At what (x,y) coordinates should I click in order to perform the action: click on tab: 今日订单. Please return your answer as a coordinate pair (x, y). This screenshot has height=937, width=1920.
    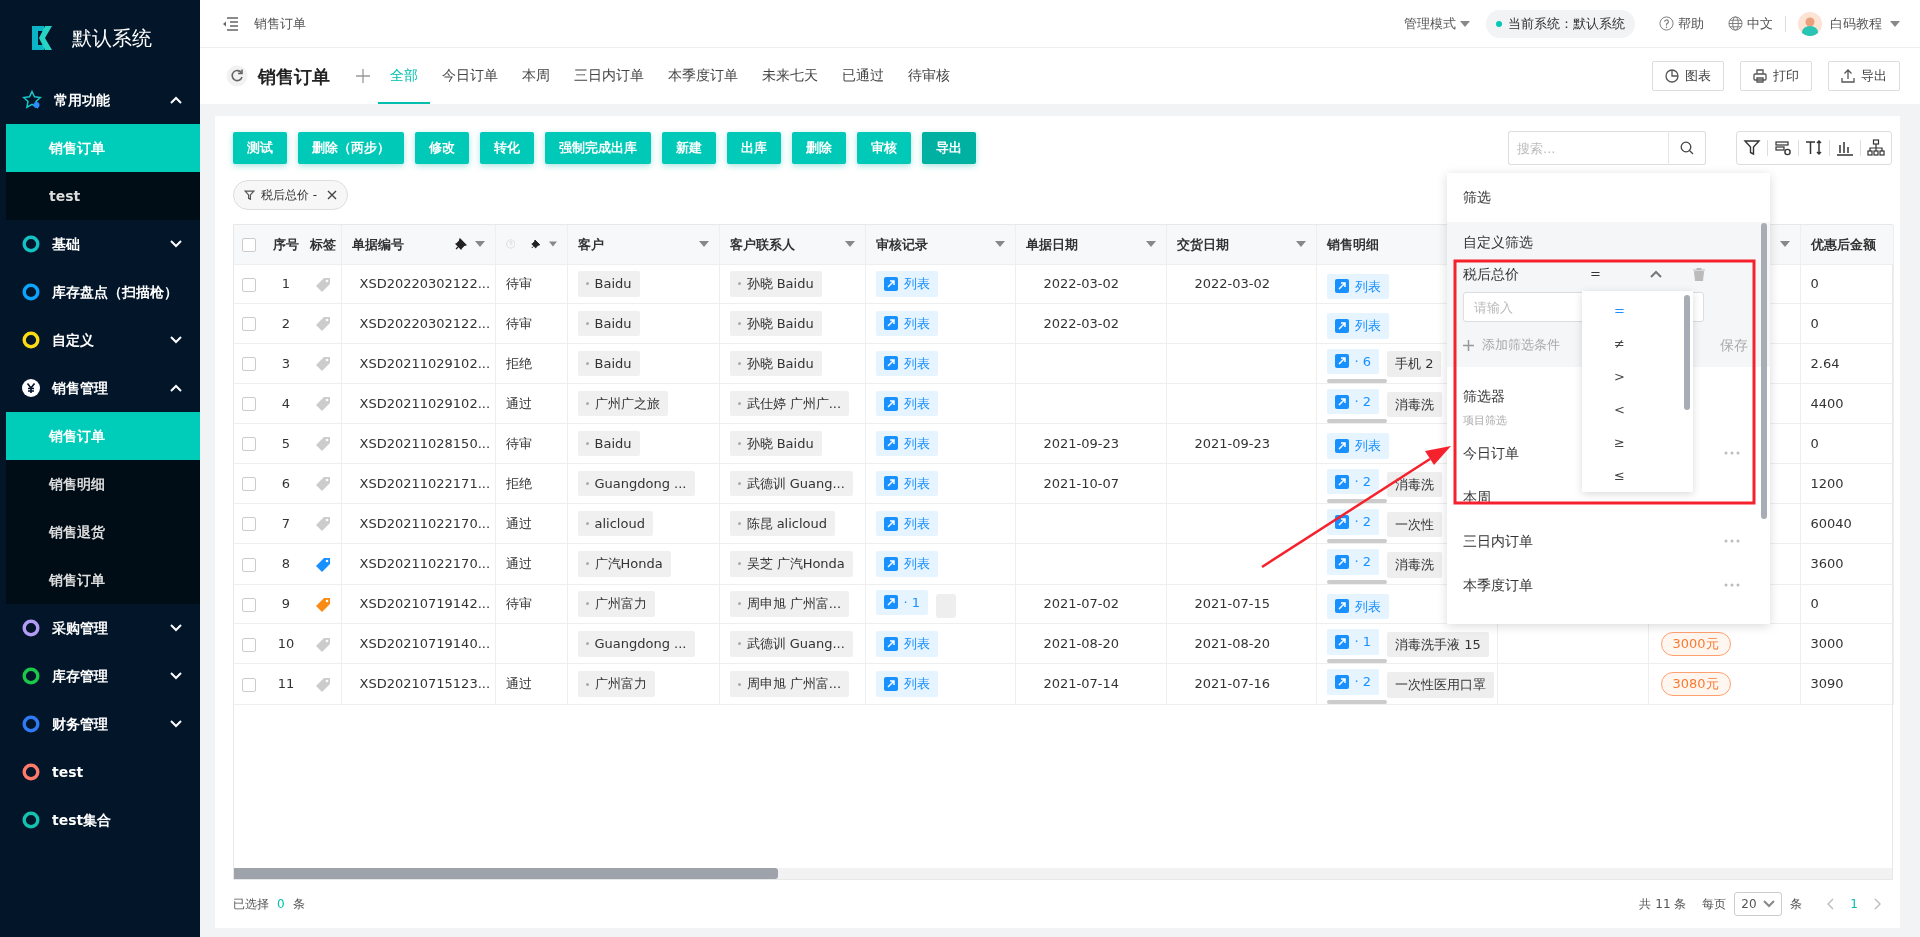
    Looking at the image, I should click on (470, 76).